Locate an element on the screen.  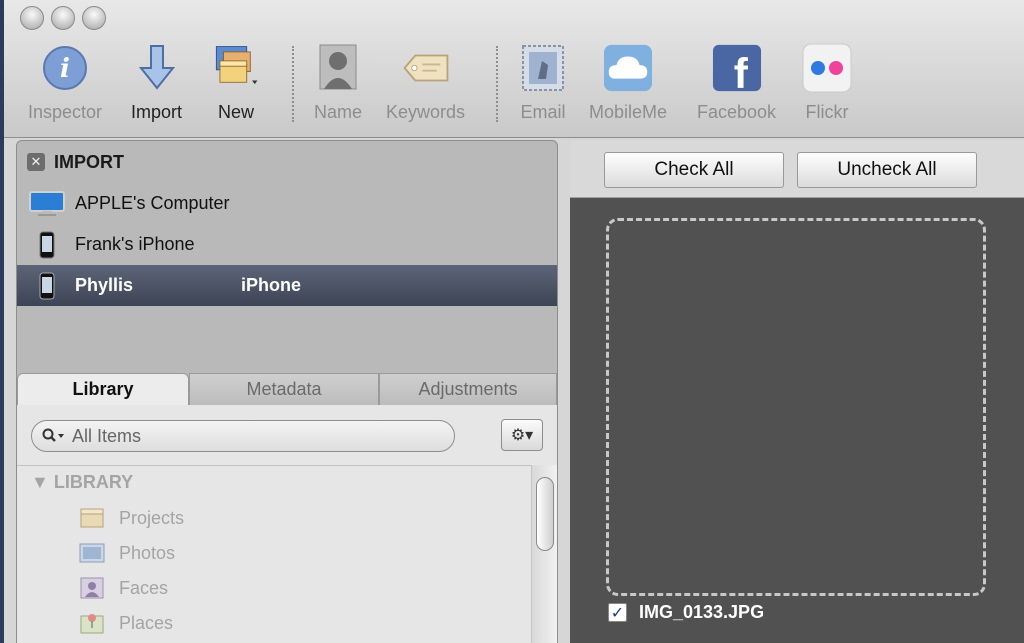
facebook-label: Facebook is located at coordinates (737, 112).